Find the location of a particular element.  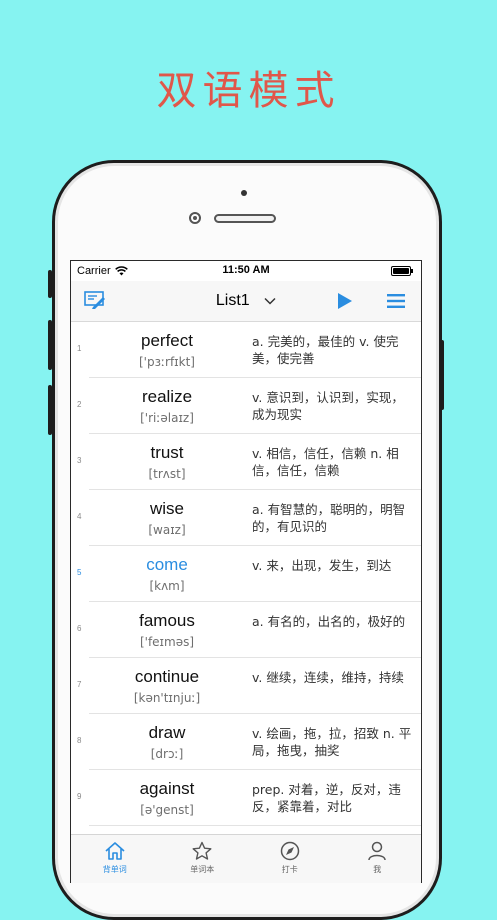

tab-compass: 打卡 is located at coordinates (290, 859).